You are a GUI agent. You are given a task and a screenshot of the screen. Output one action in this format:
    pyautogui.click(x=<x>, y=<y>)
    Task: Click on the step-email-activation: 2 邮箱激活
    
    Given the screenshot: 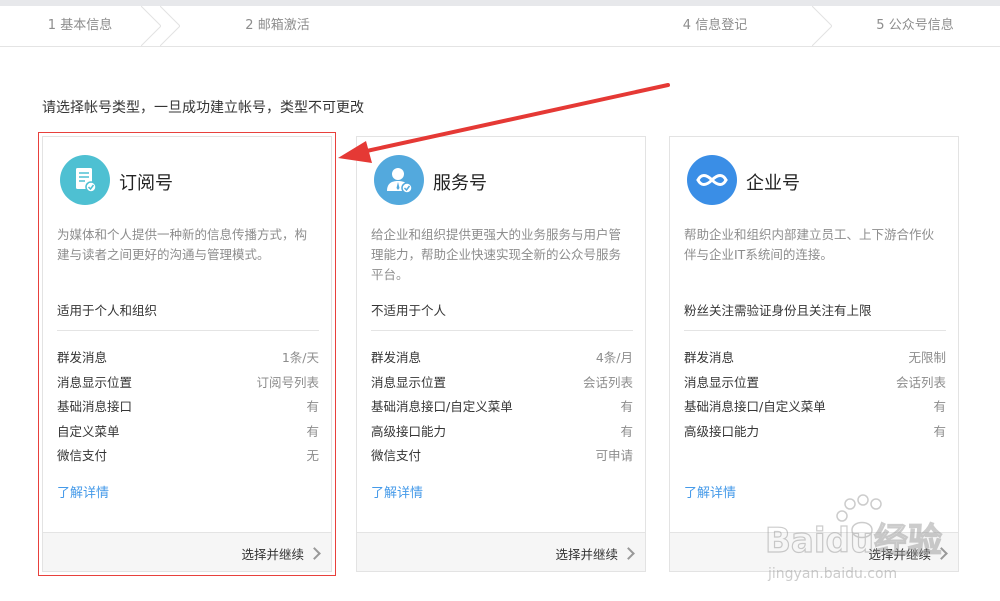 What is the action you would take?
    pyautogui.click(x=277, y=26)
    